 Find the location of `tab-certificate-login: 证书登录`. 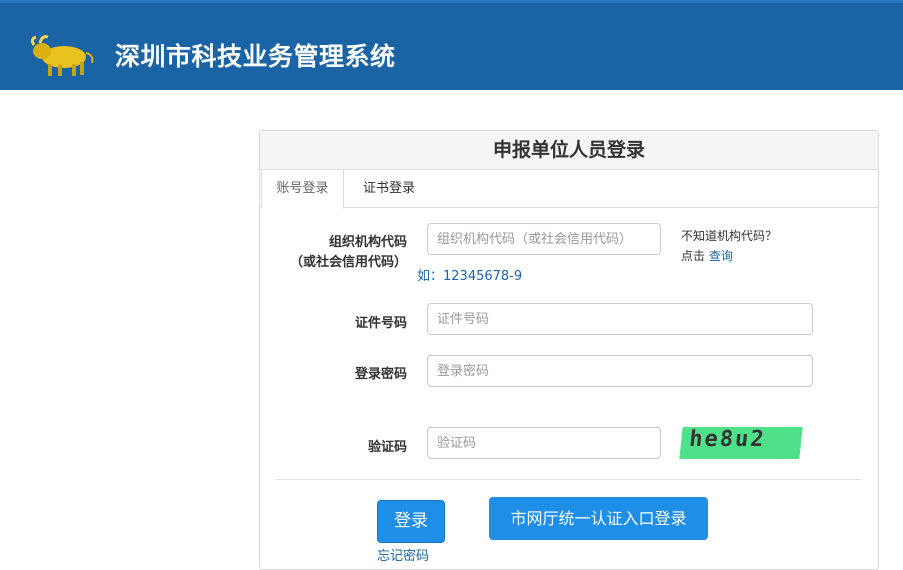

tab-certificate-login: 证书登录 is located at coordinates (389, 189).